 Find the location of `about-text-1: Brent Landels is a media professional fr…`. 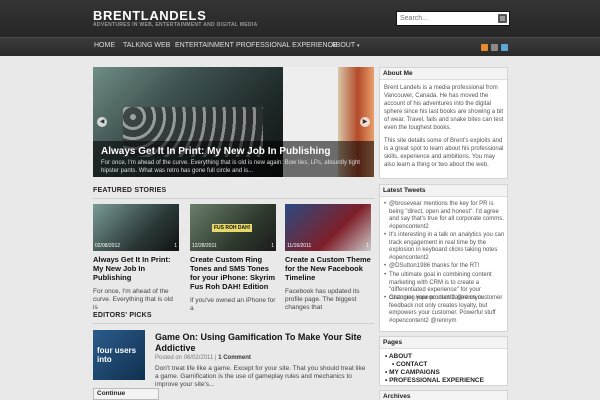

about-text-1: Brent Landels is a media professional fr… is located at coordinates (444, 108).